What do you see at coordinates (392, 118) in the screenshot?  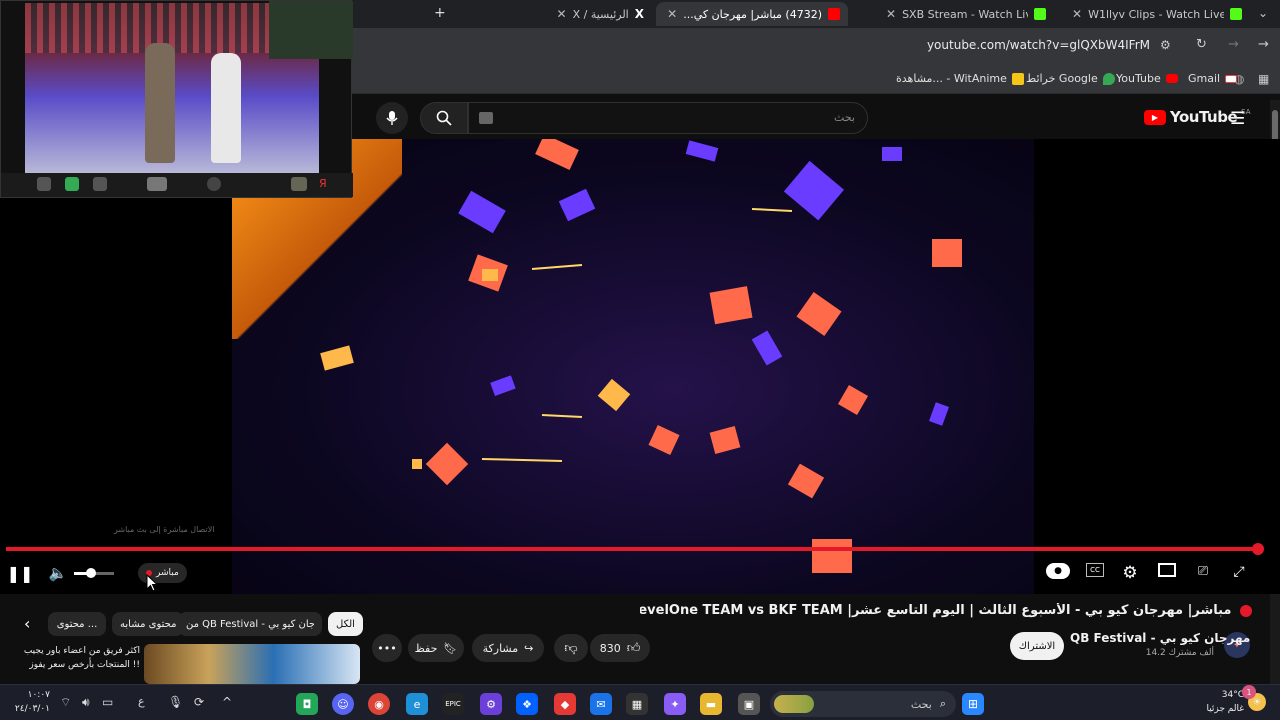 I see `voice-search-button` at bounding box center [392, 118].